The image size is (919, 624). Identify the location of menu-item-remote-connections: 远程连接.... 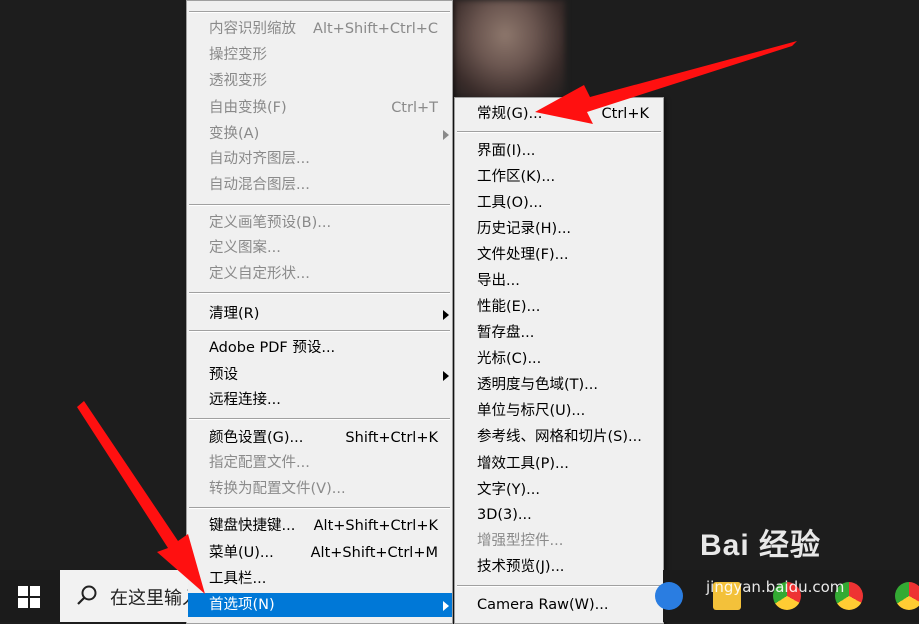
(319, 400).